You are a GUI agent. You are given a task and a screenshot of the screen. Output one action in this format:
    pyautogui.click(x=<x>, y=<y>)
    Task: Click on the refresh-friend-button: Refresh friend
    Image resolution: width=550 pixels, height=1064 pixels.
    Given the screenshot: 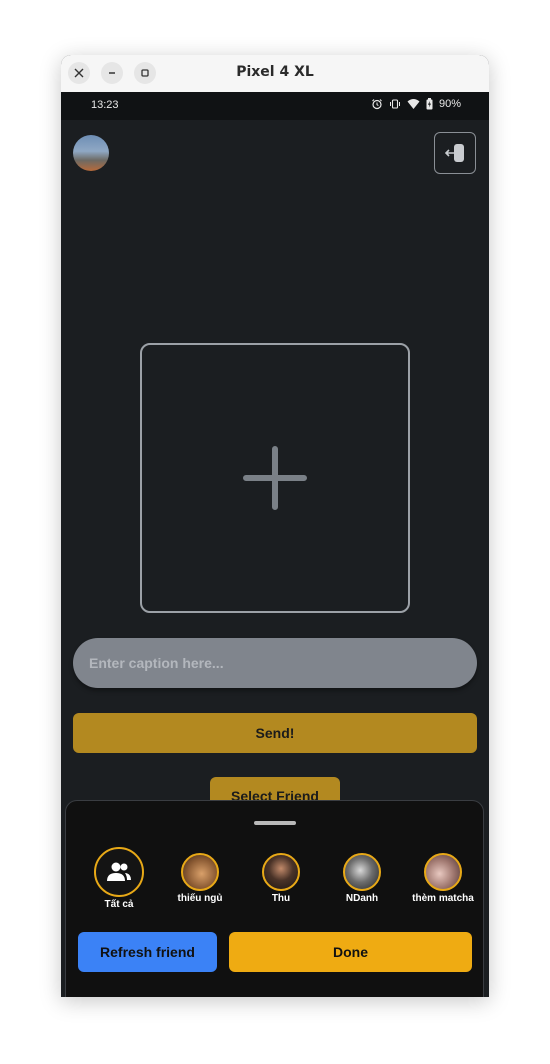 What is the action you would take?
    pyautogui.click(x=147, y=952)
    